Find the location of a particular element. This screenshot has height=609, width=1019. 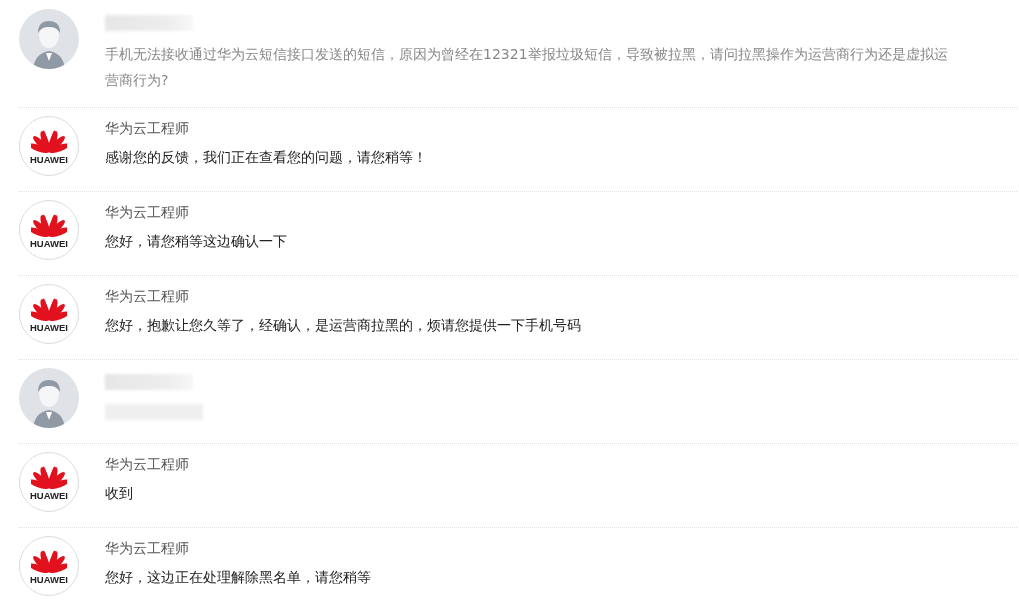

message-text: 手机无法接收通过华为云短信接口发送的短信，原因为曾经在12321举报垃圾短信，导致被拉黑，请问拉黑操作为运营商行为还是虚拟运营商行为? is located at coordinates (527, 67).